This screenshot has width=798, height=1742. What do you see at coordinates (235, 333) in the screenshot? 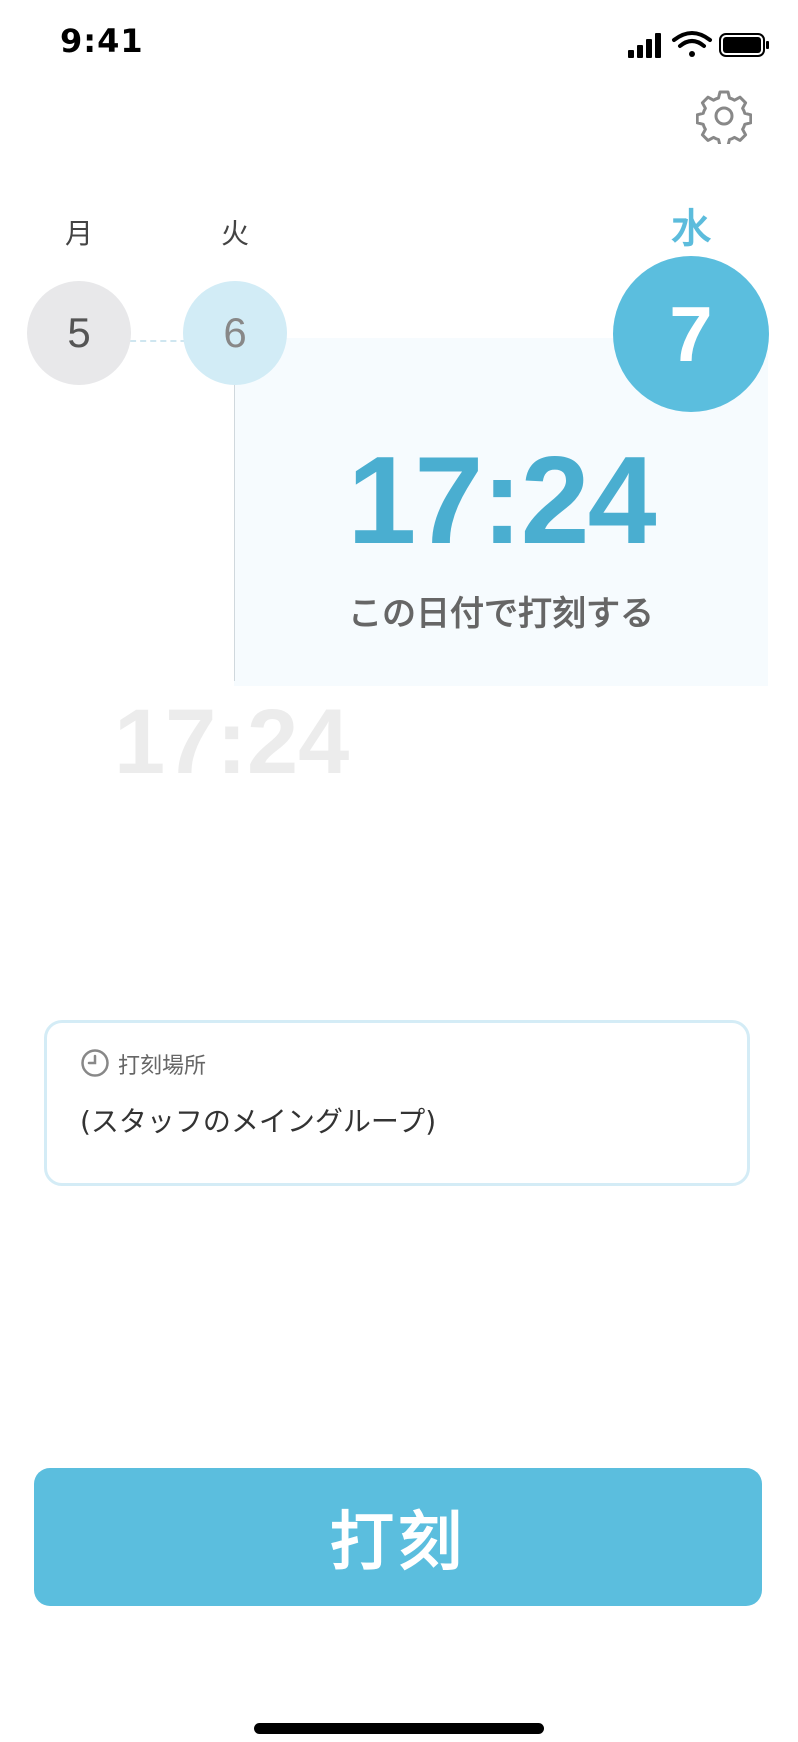
I see `day-circle-6: 6` at bounding box center [235, 333].